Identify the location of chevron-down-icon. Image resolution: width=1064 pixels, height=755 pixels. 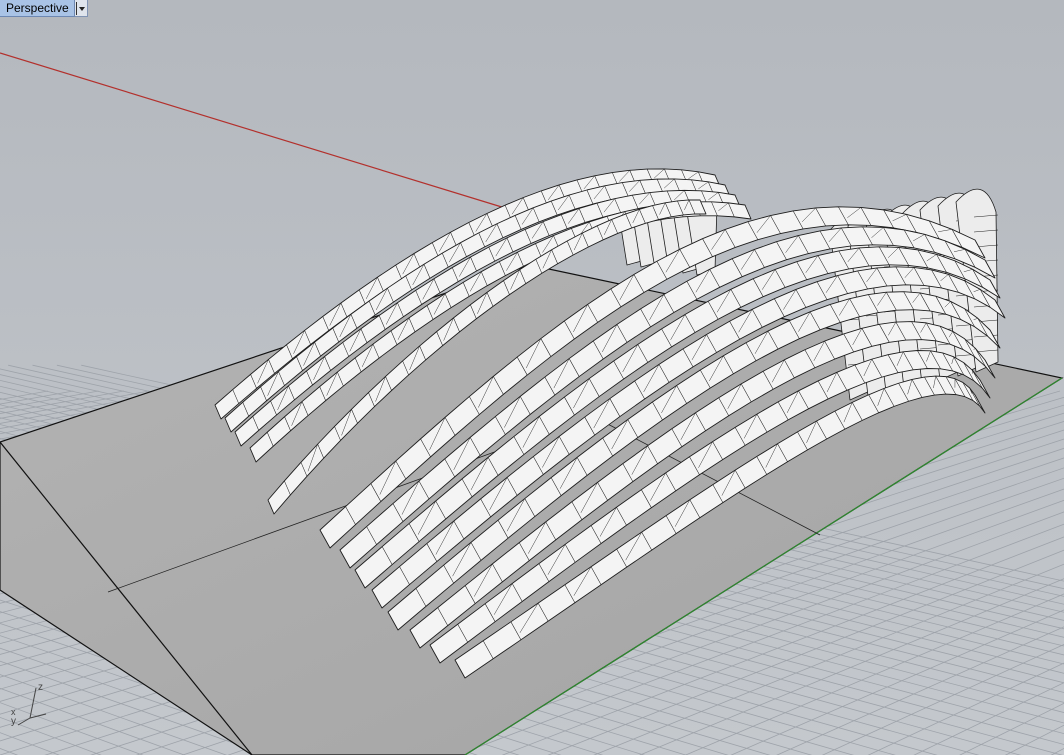
(81, 8).